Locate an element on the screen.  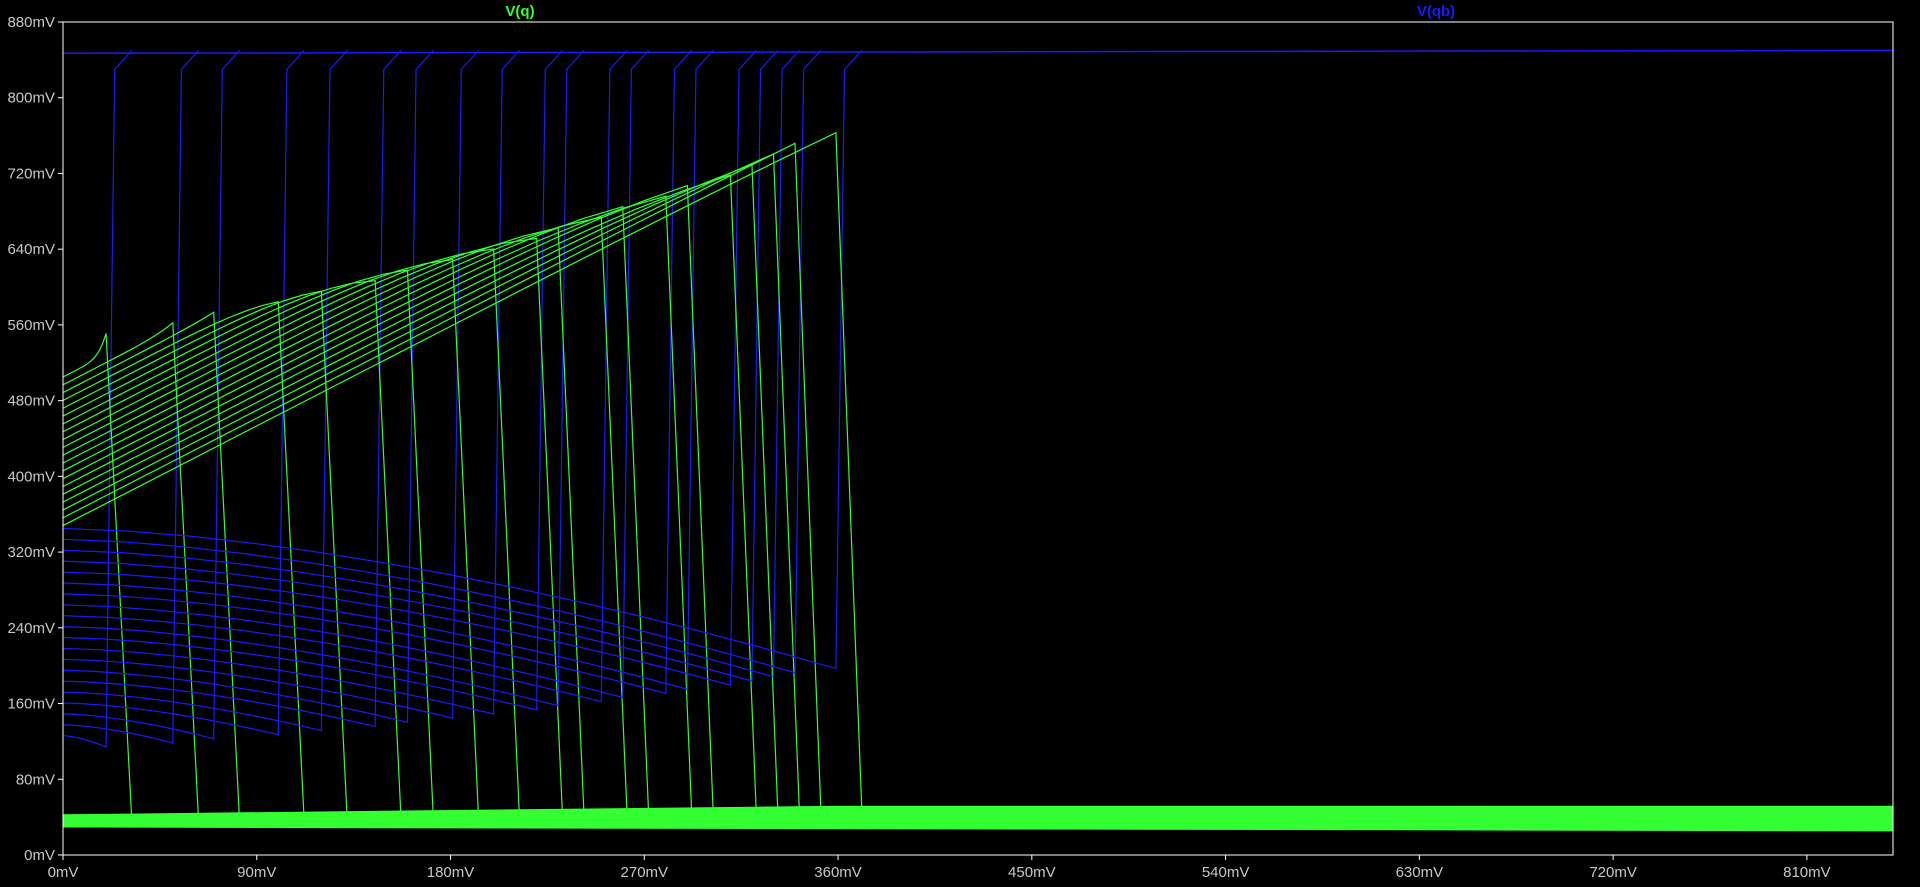
x-tick-label: 0mV is located at coordinates (63, 872).